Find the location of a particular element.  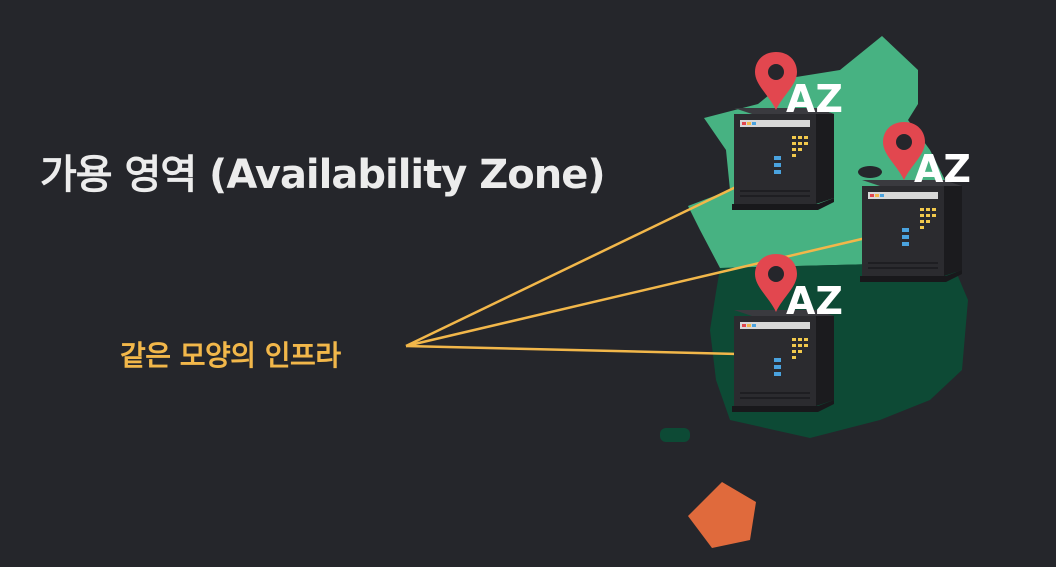

map-island is located at coordinates (675, 435).